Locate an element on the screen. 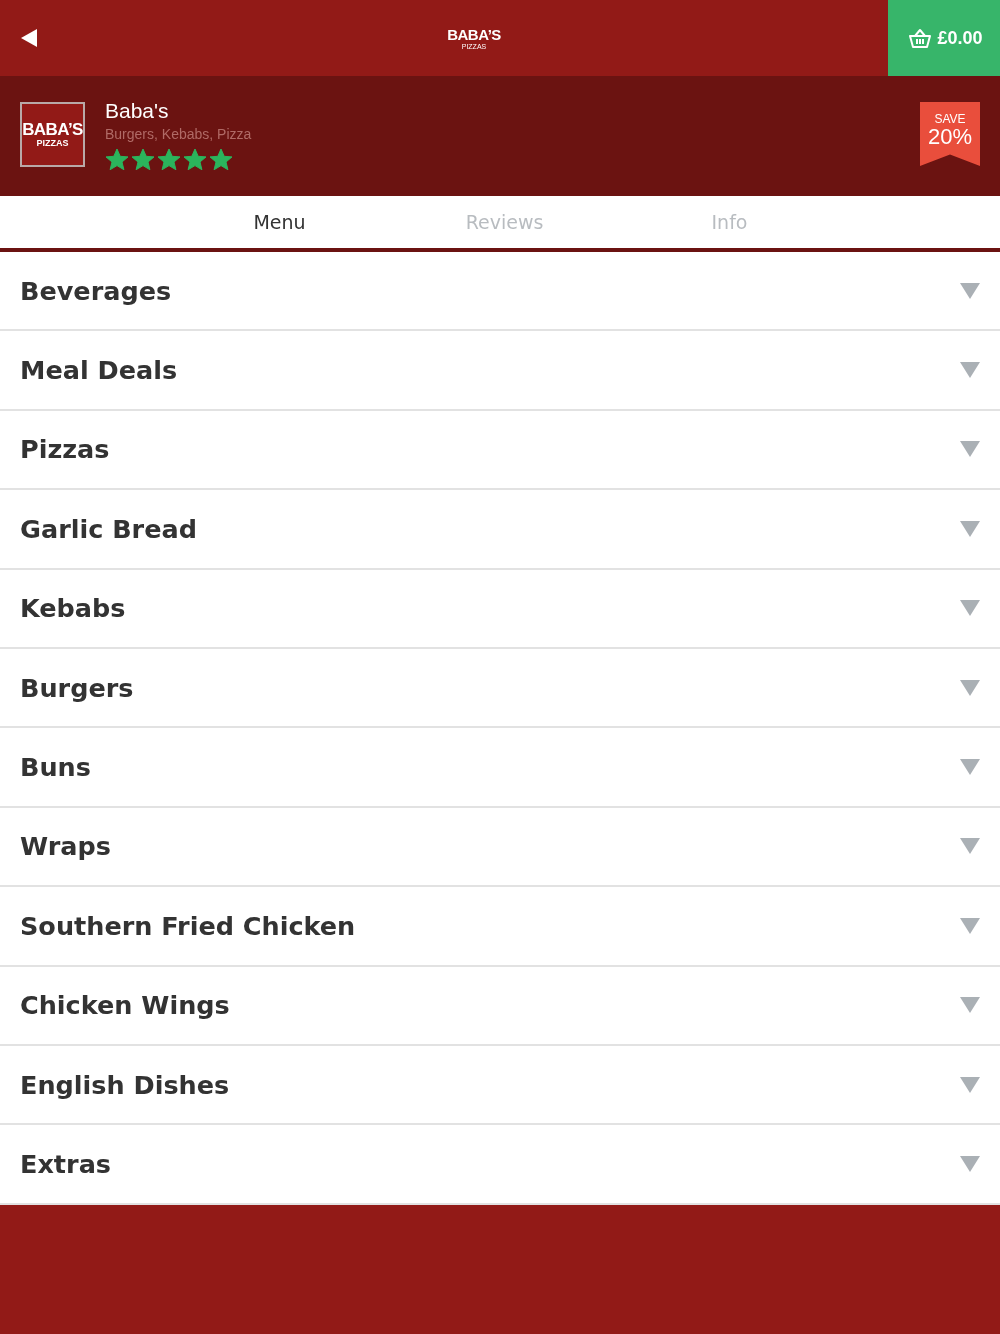 The height and width of the screenshot is (1334, 1000). category-name: Extras is located at coordinates (66, 1164).